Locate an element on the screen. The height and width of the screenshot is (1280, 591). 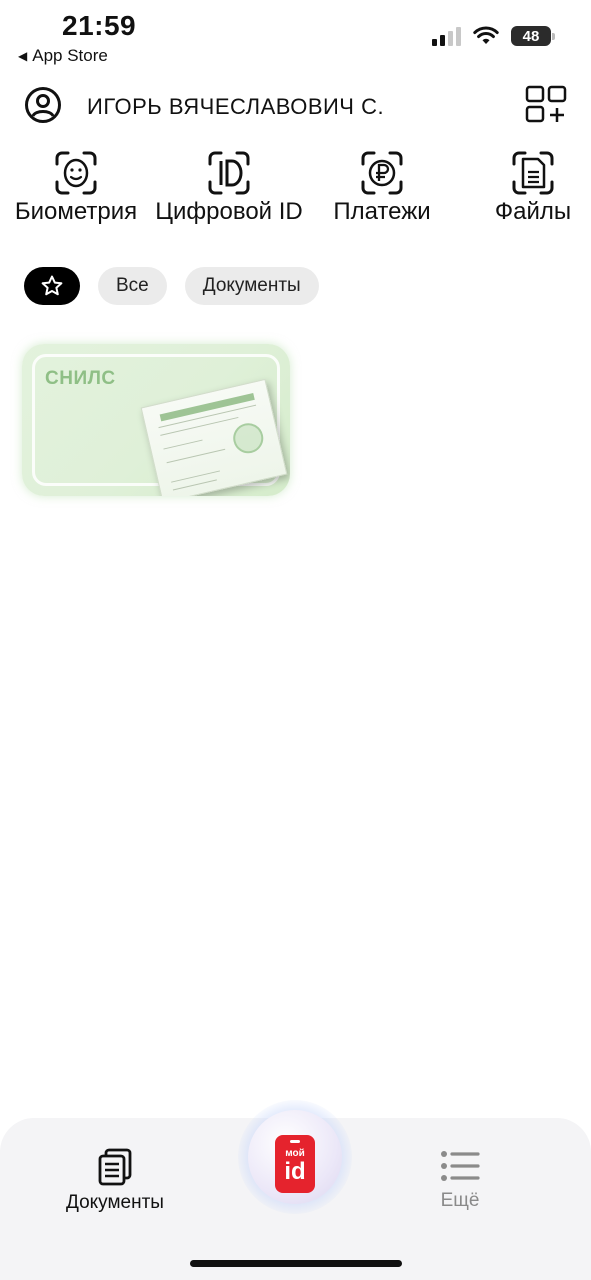
status-icons: 48 is located at coordinates (493, 36).